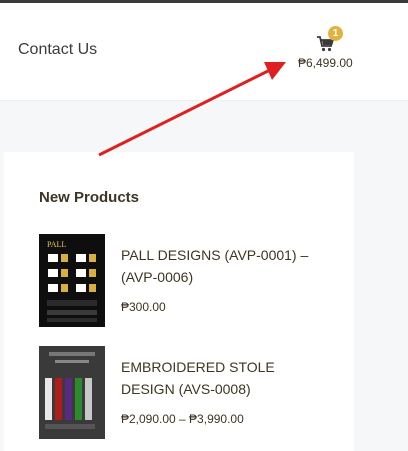 This screenshot has height=451, width=408. I want to click on pall-designs-image: PALL, so click(72, 280).